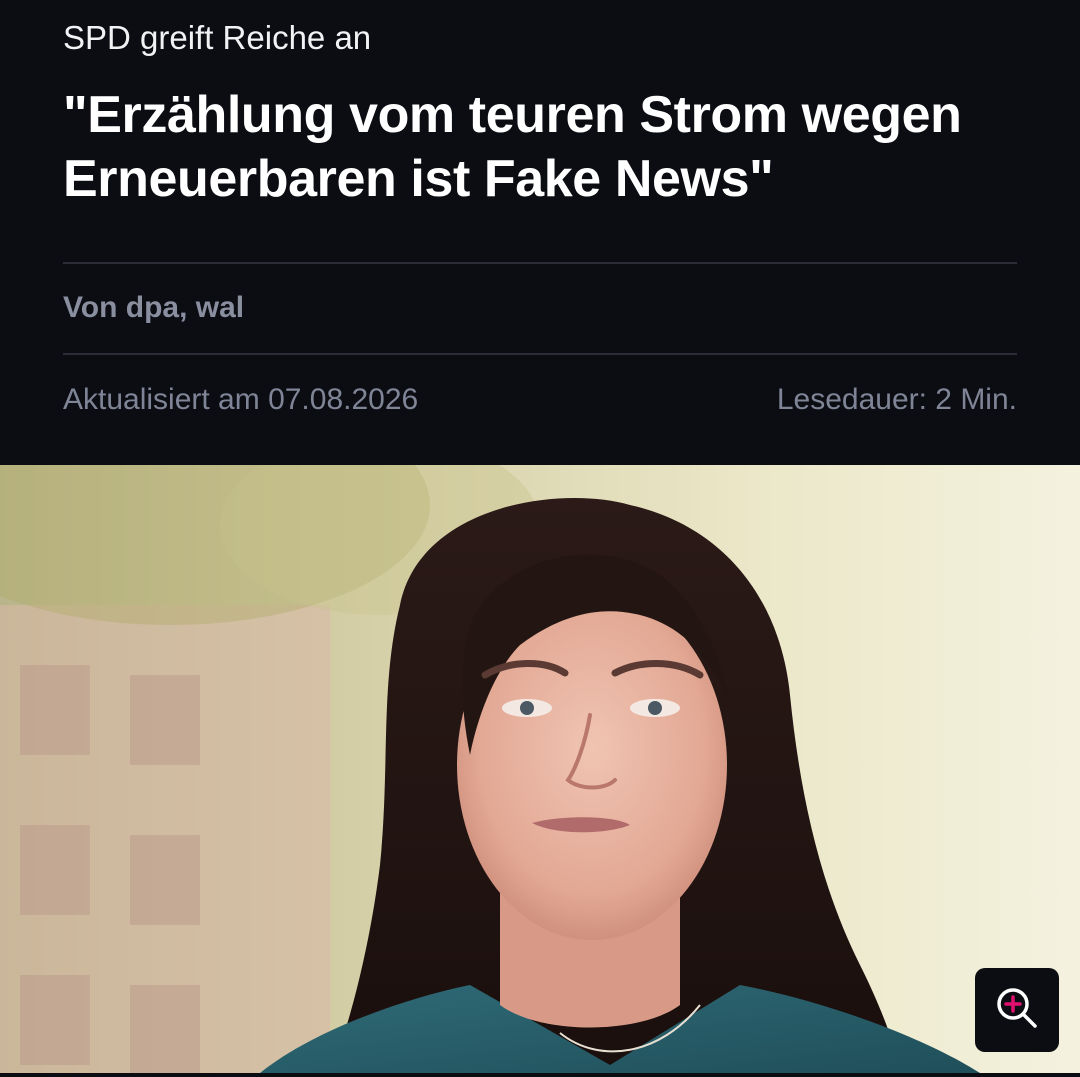 The image size is (1080, 1077). I want to click on zoom-in-icon, so click(1017, 1010).